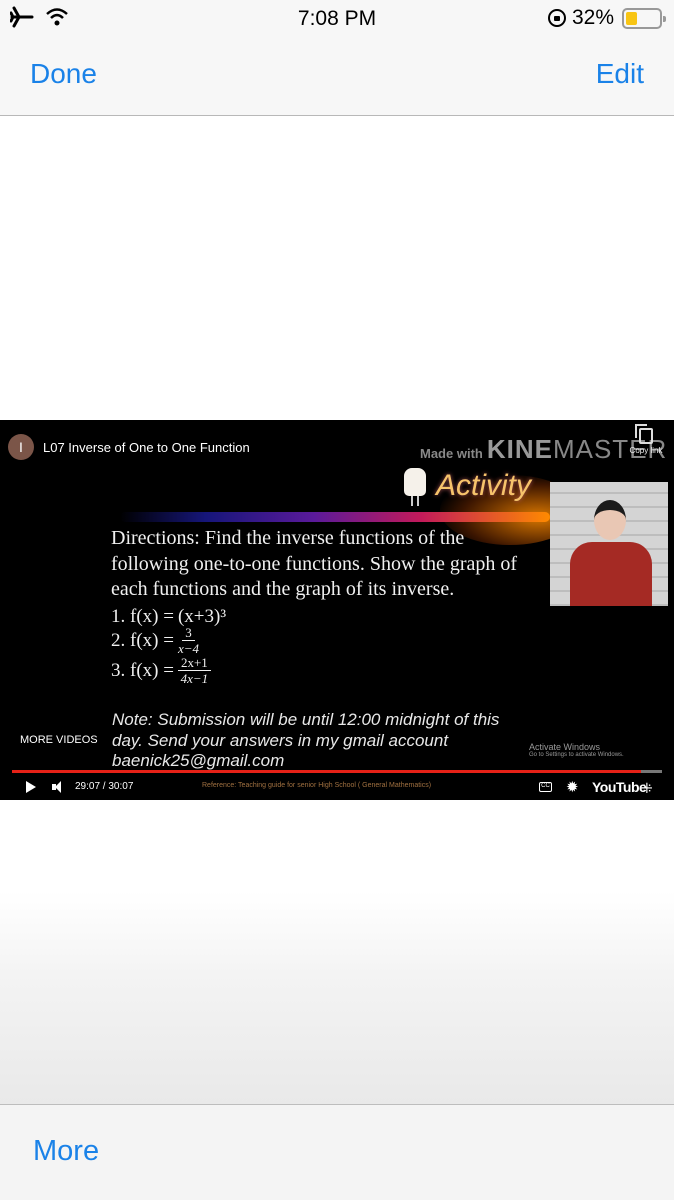 This screenshot has height=1200, width=674. I want to click on thumbs-up-icon, so click(415, 486).